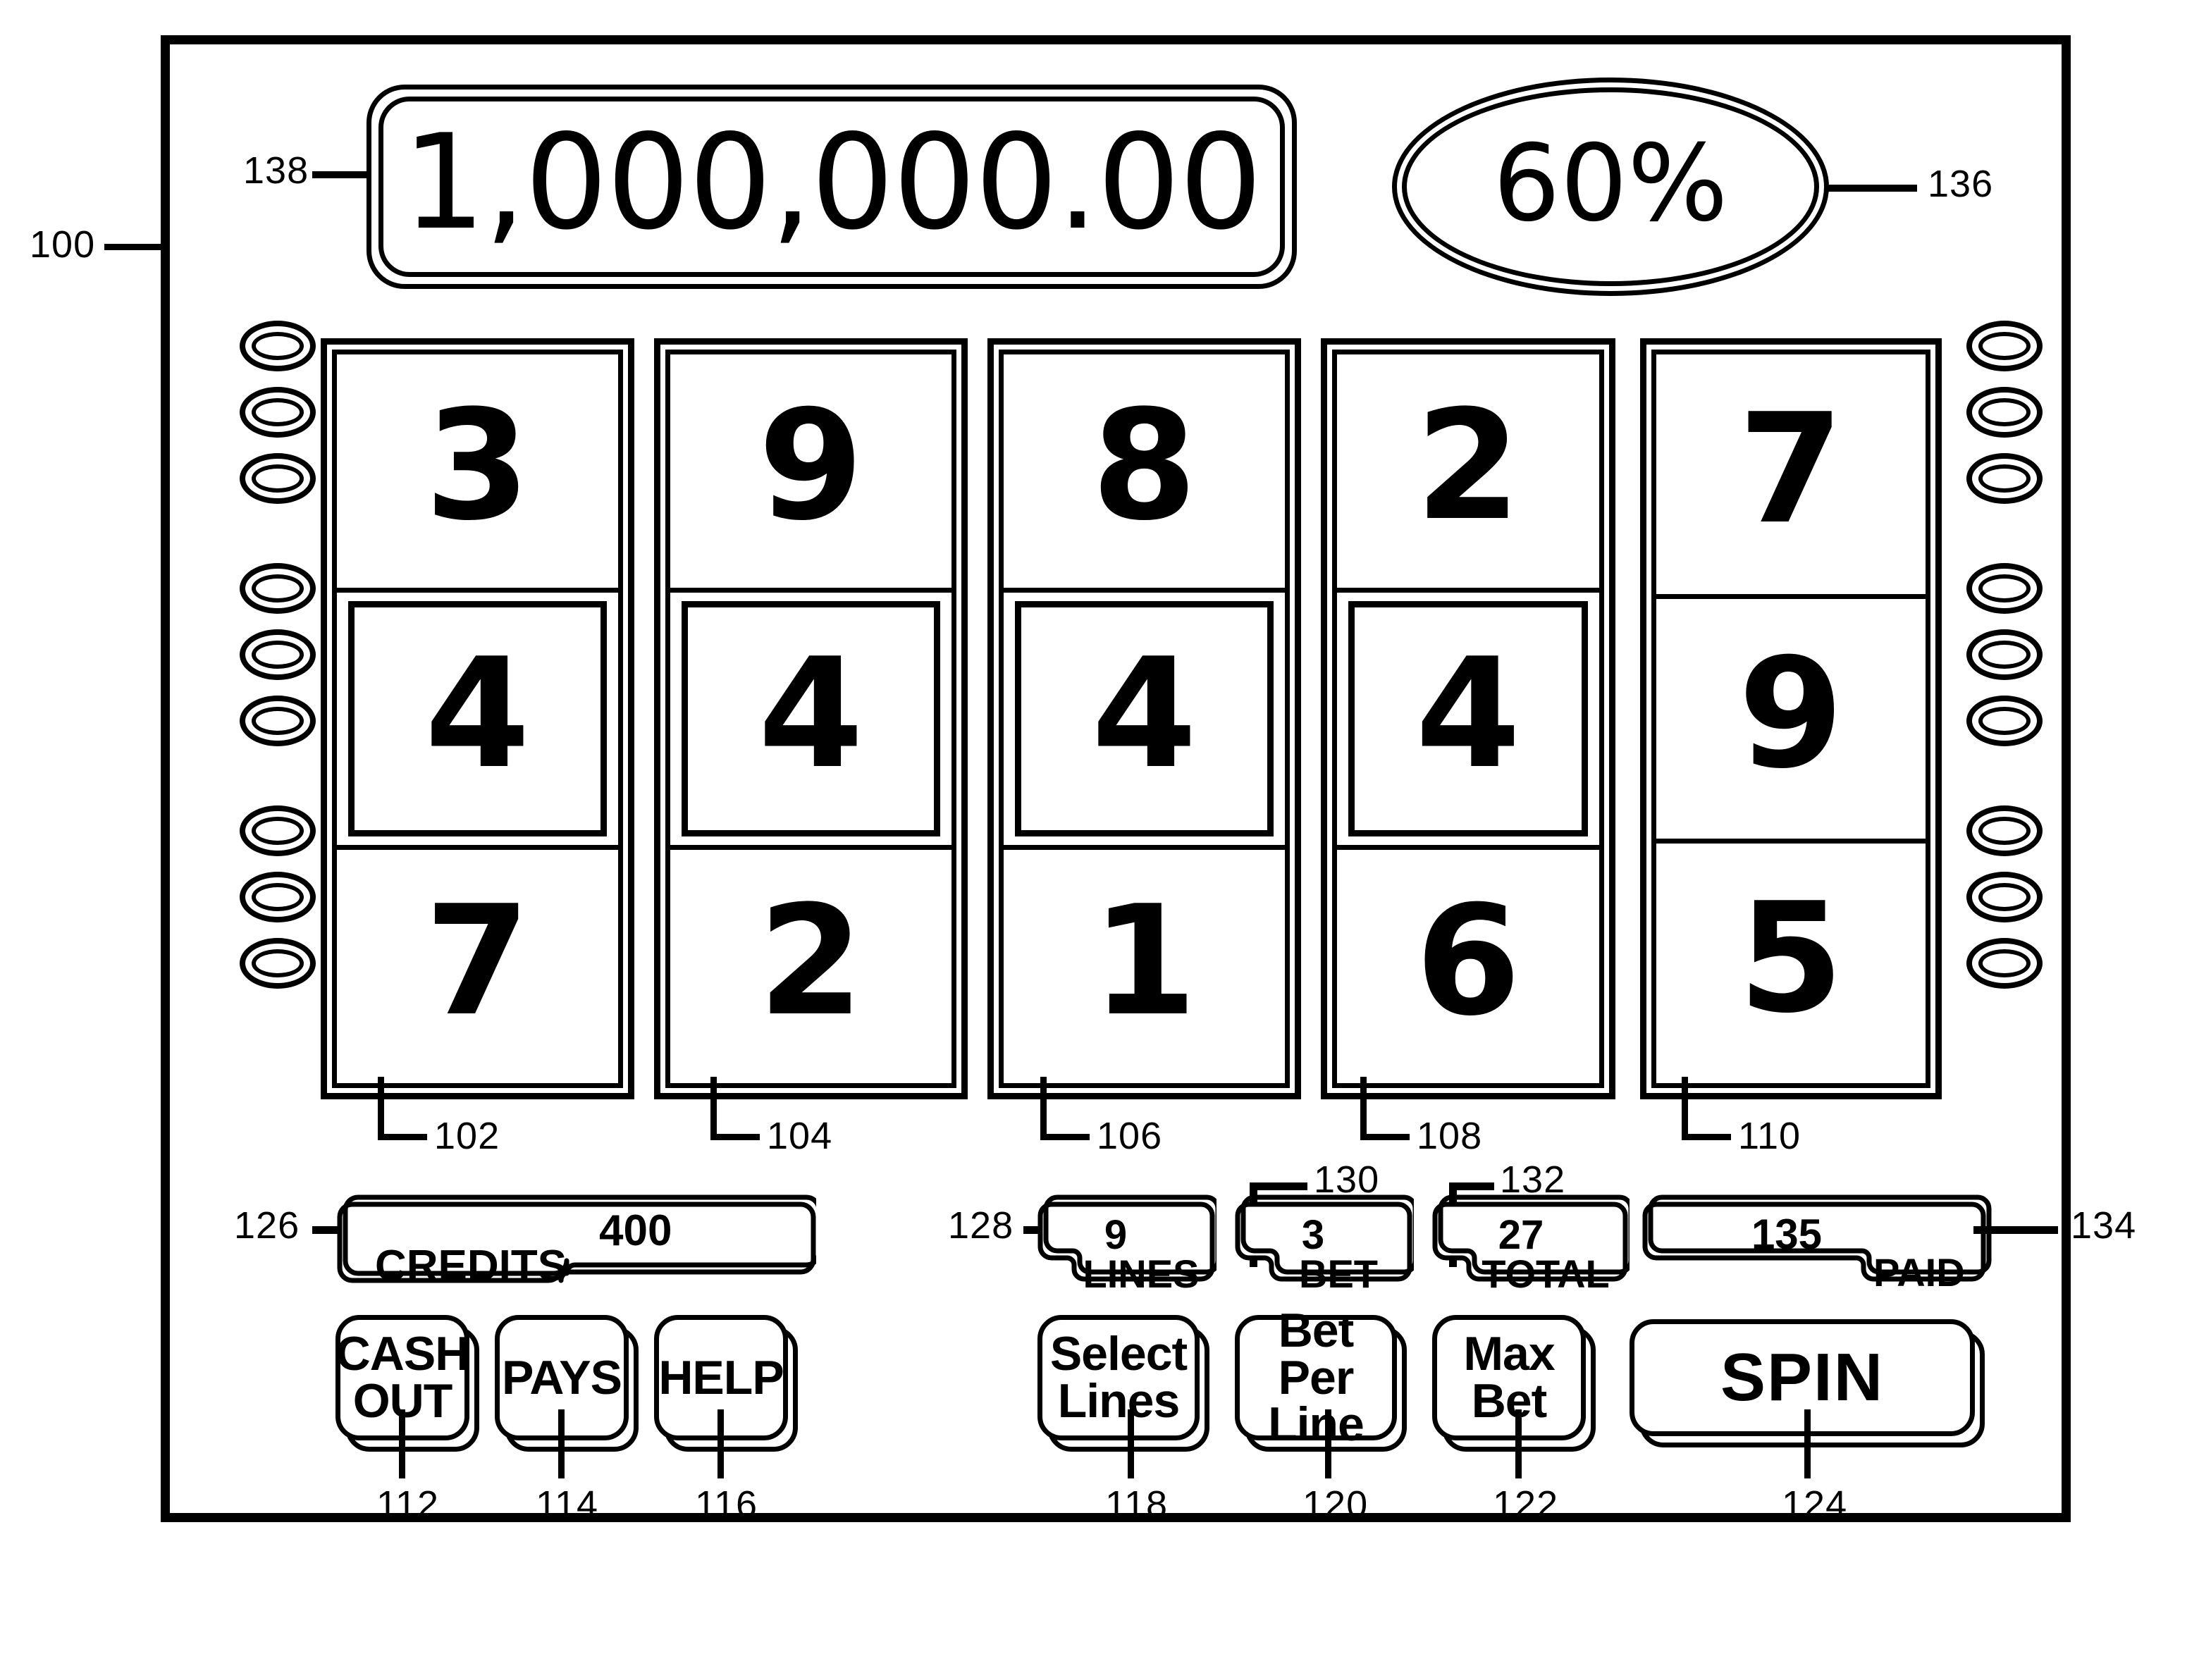  What do you see at coordinates (2104, 1225) in the screenshot?
I see `ref-label-134: 134` at bounding box center [2104, 1225].